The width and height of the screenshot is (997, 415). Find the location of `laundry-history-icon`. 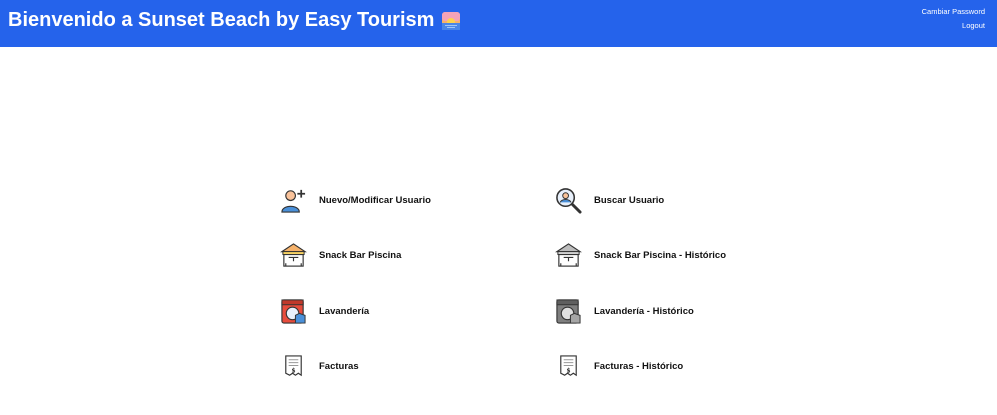

laundry-history-icon is located at coordinates (568, 311).